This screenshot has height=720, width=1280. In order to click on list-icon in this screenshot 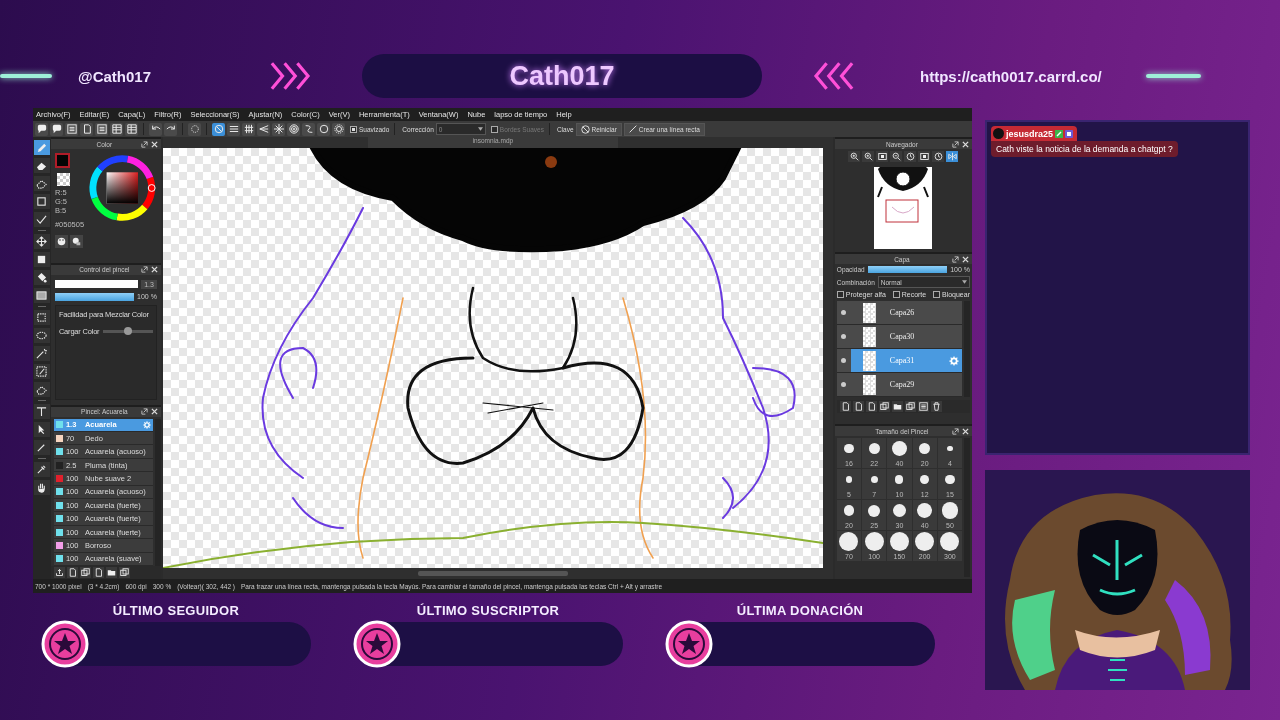, I will do `click(923, 406)`.